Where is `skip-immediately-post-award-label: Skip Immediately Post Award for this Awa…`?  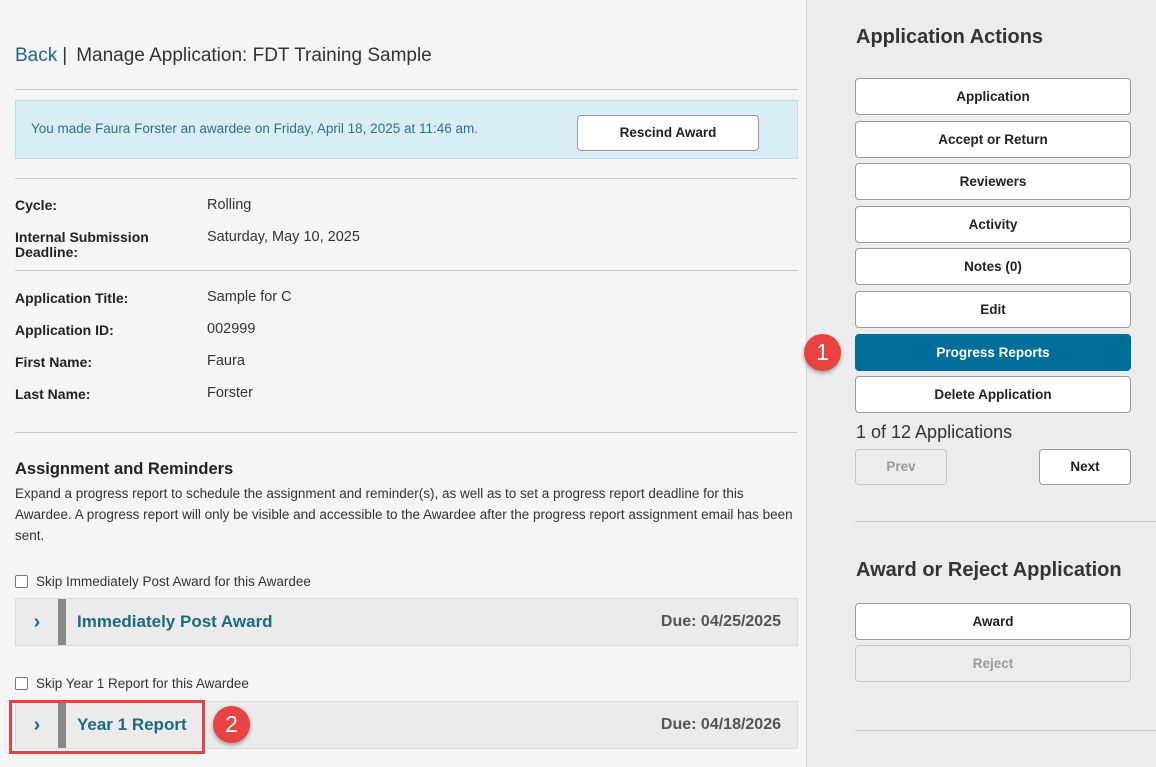 skip-immediately-post-award-label: Skip Immediately Post Award for this Awa… is located at coordinates (173, 581).